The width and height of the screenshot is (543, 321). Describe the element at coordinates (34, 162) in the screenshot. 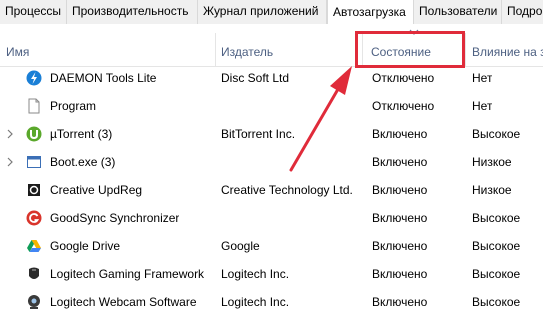

I see `app-window-icon` at that location.